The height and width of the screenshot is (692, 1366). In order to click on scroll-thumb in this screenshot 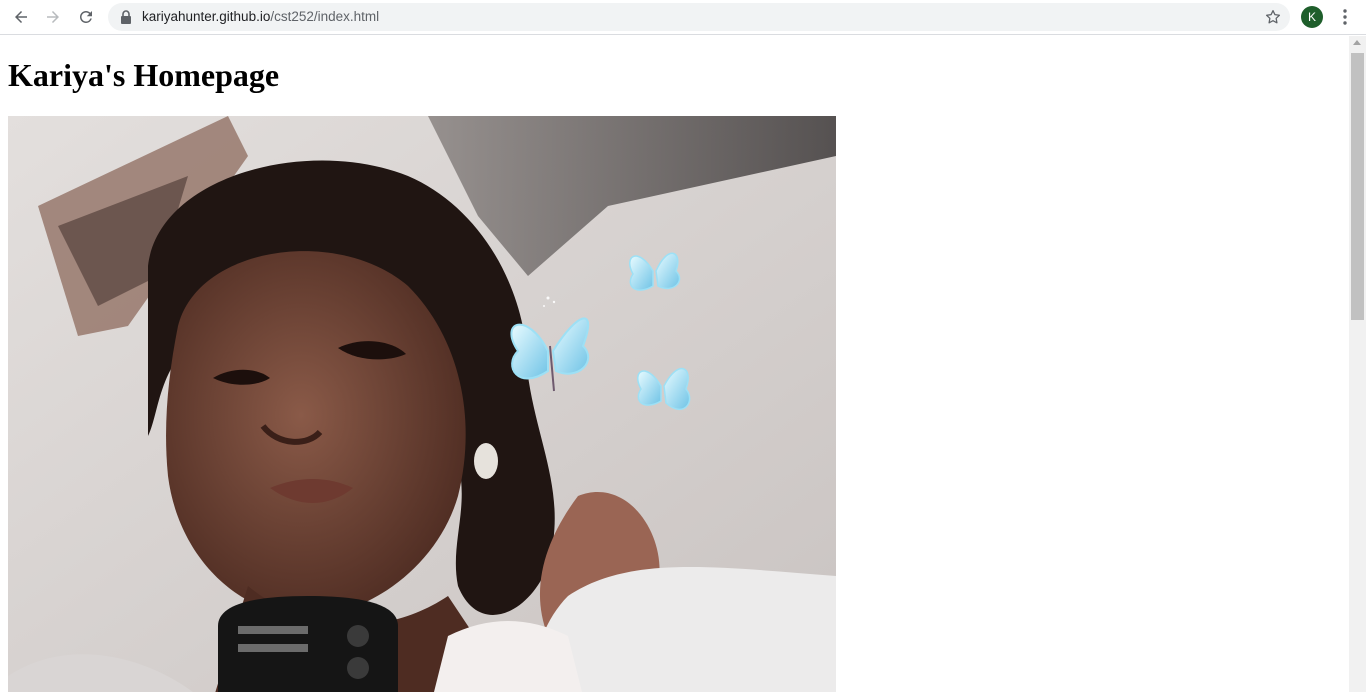, I will do `click(1357, 186)`.